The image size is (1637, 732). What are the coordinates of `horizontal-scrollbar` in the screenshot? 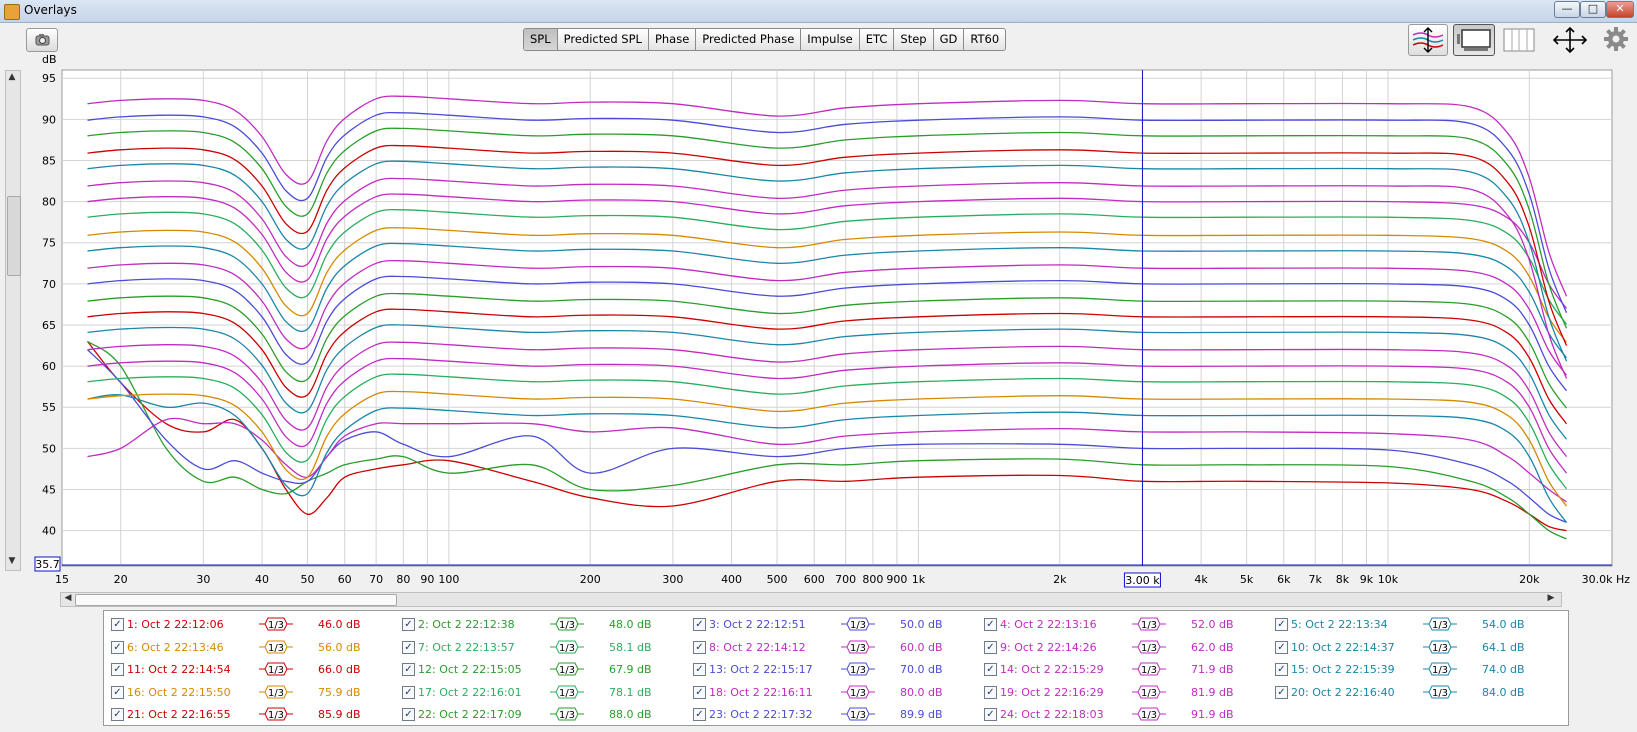 It's located at (811, 599).